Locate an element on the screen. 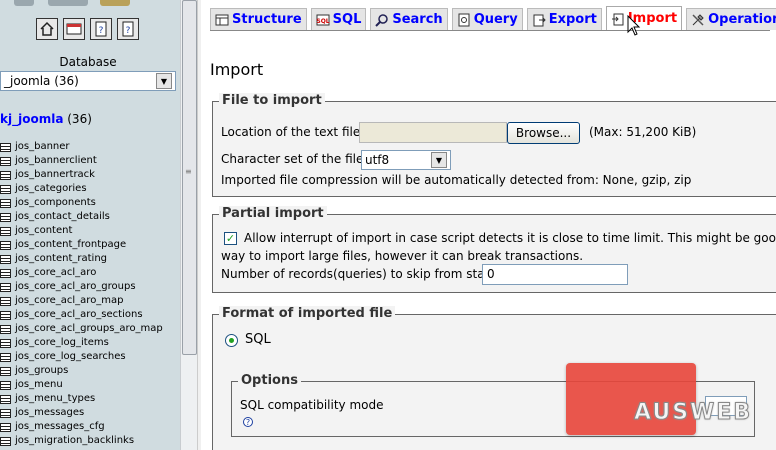 This screenshot has width=776, height=450. table-list-item: jos_messages is located at coordinates (81, 413).